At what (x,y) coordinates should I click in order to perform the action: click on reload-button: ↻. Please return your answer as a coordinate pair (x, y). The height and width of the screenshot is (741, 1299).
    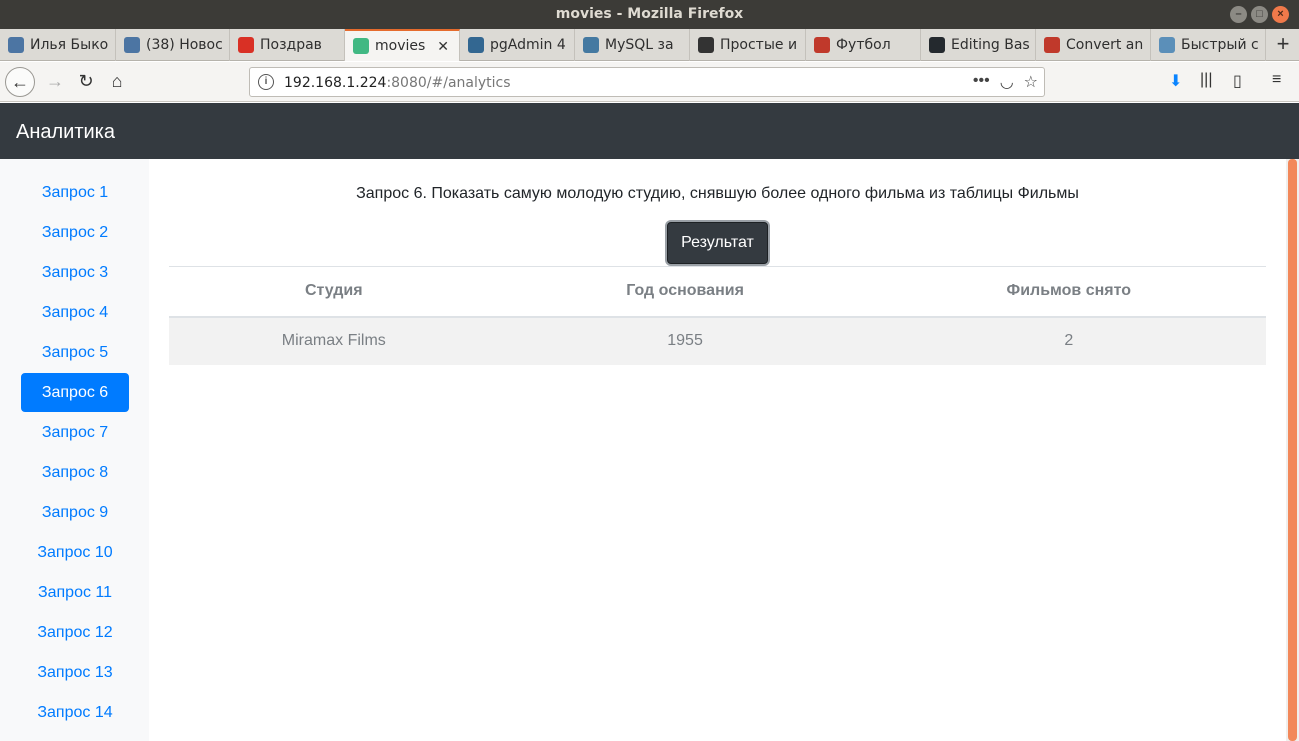
    Looking at the image, I should click on (86, 82).